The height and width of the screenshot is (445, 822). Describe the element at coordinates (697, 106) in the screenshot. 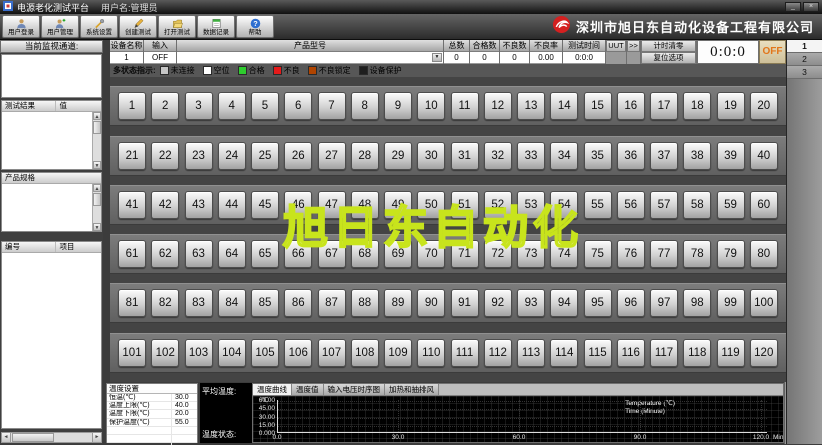

I see `channel-button-18: 18` at that location.